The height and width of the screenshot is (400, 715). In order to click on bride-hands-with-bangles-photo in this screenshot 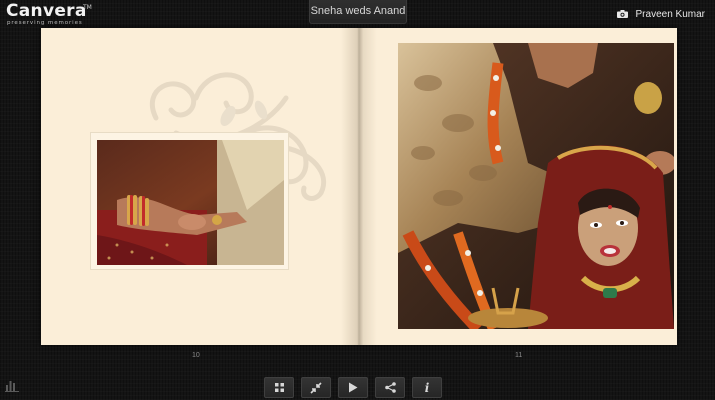, I will do `click(190, 202)`.